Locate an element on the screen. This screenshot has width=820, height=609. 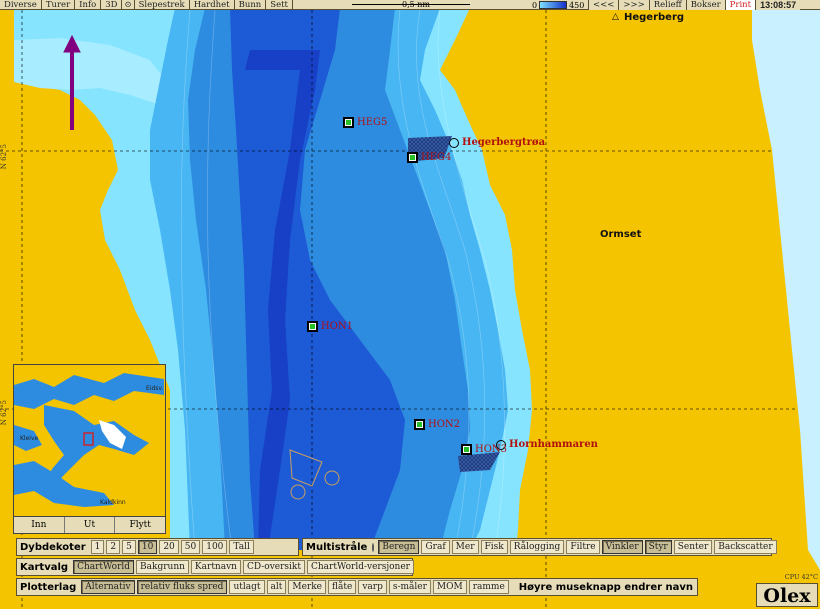
triangle-icon: △ is located at coordinates (615, 17).